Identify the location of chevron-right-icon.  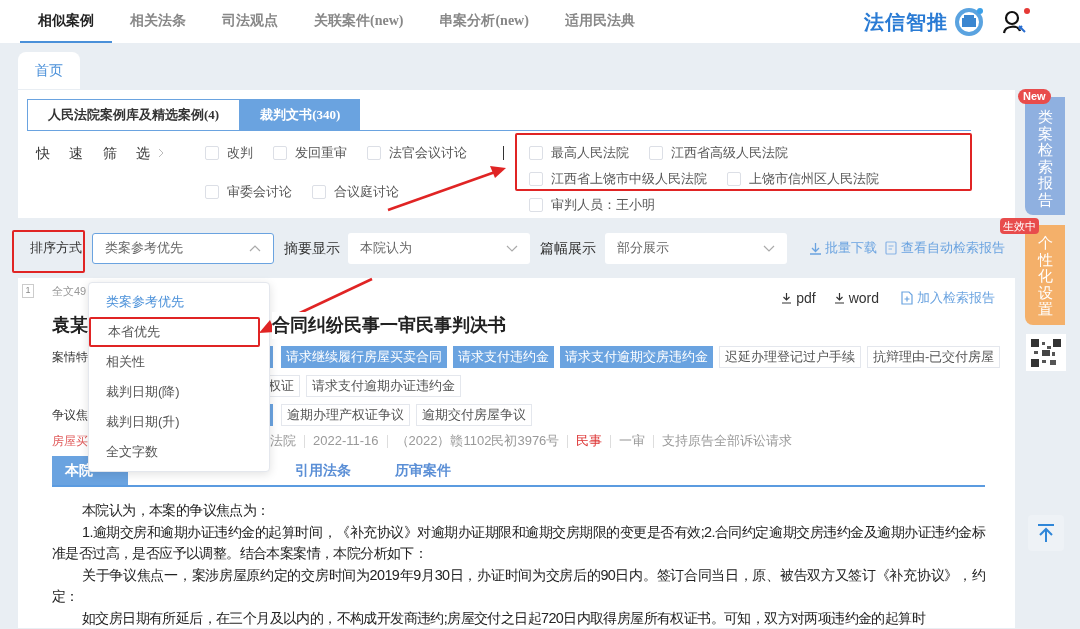
(161, 153).